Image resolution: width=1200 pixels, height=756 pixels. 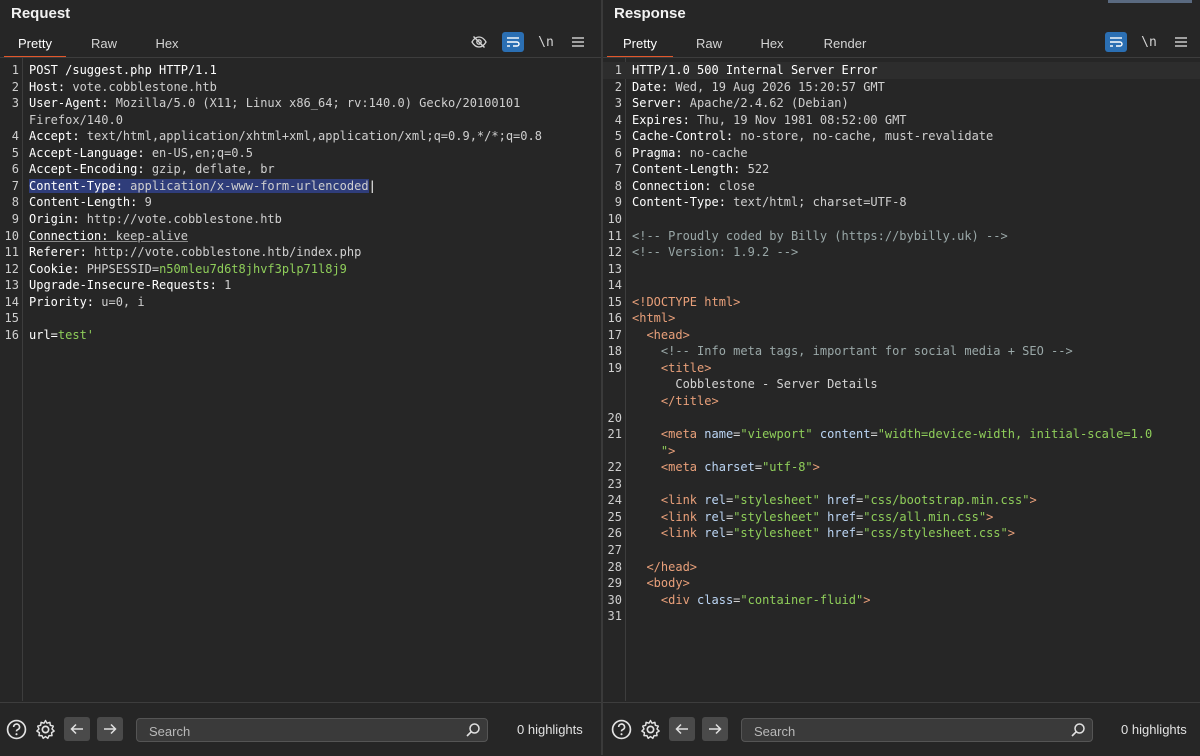 What do you see at coordinates (901, 219) in the screenshot?
I see `code-line: 10` at bounding box center [901, 219].